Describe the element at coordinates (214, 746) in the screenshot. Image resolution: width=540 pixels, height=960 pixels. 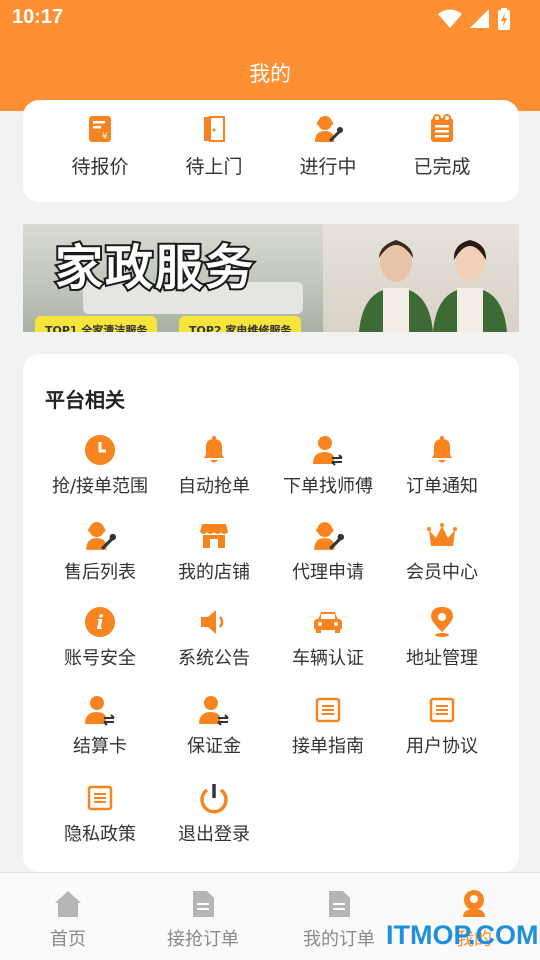
I see `menu-item-label: 保证金` at that location.